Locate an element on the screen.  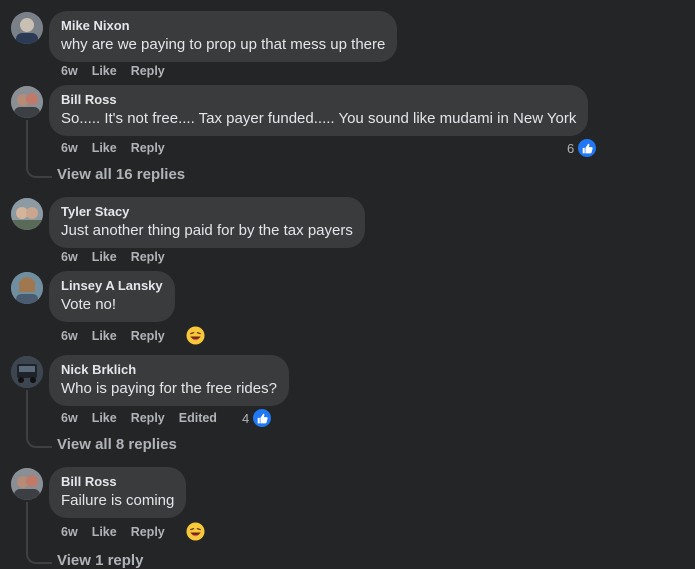
reaction-count: 4 is located at coordinates (257, 418).